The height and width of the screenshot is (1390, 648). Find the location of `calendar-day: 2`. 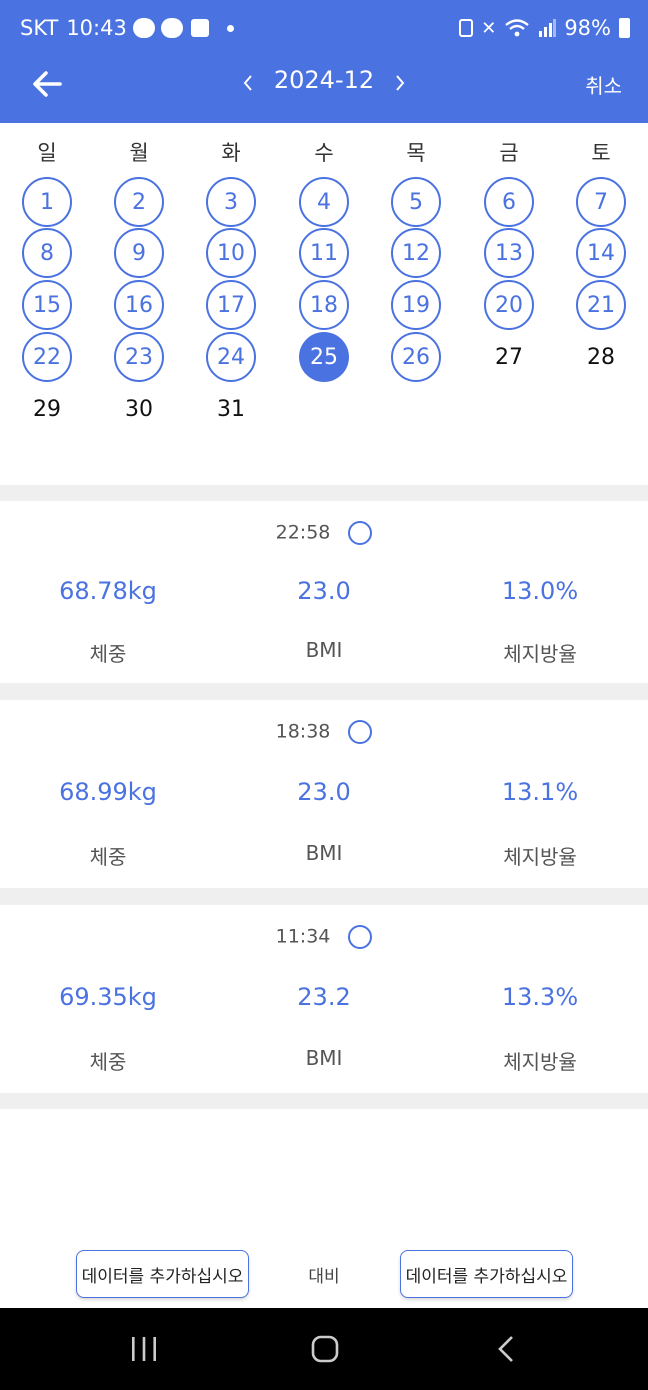

calendar-day: 2 is located at coordinates (139, 202).